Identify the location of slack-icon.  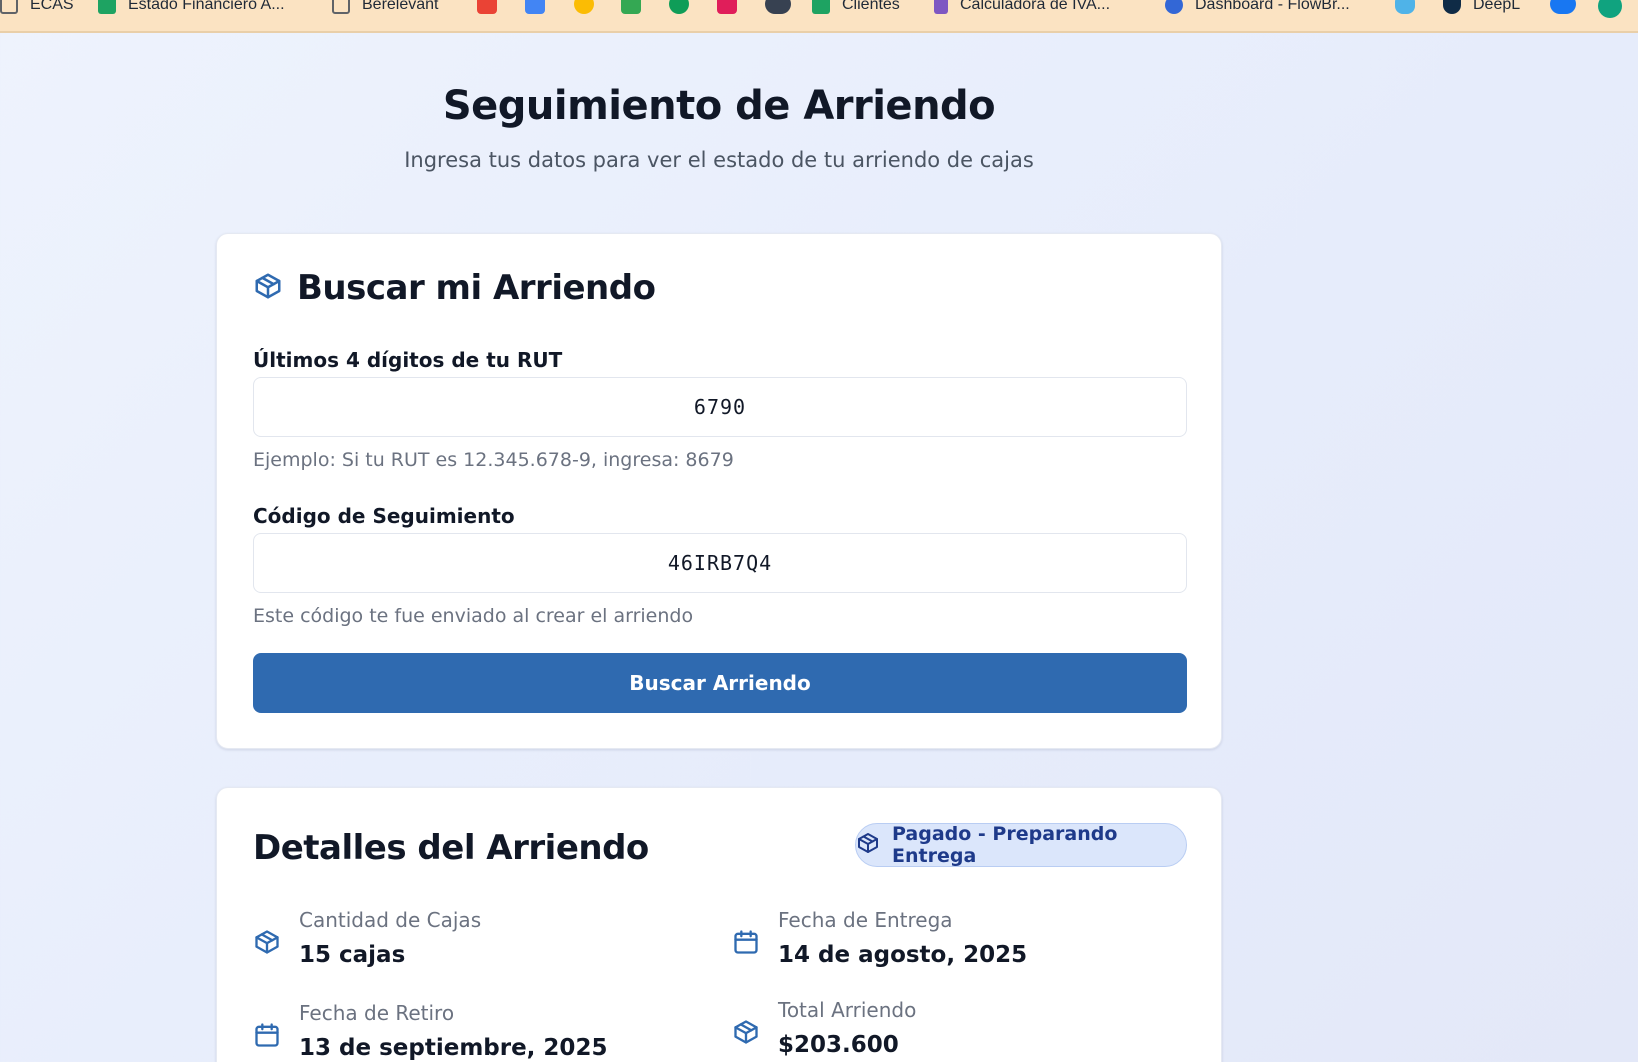
(727, 7).